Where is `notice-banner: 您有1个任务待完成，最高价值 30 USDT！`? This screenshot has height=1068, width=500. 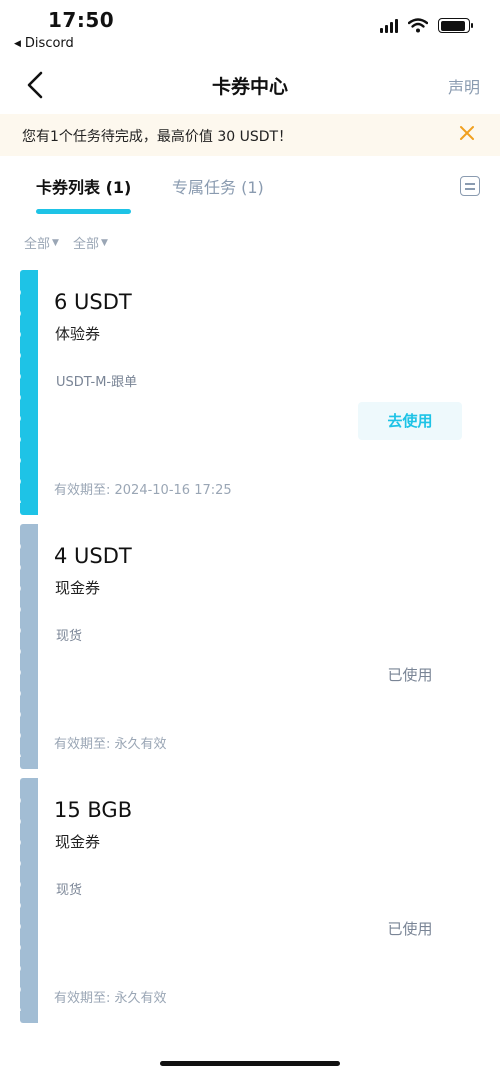 notice-banner: 您有1个任务待完成，最高价值 30 USDT！ is located at coordinates (250, 135).